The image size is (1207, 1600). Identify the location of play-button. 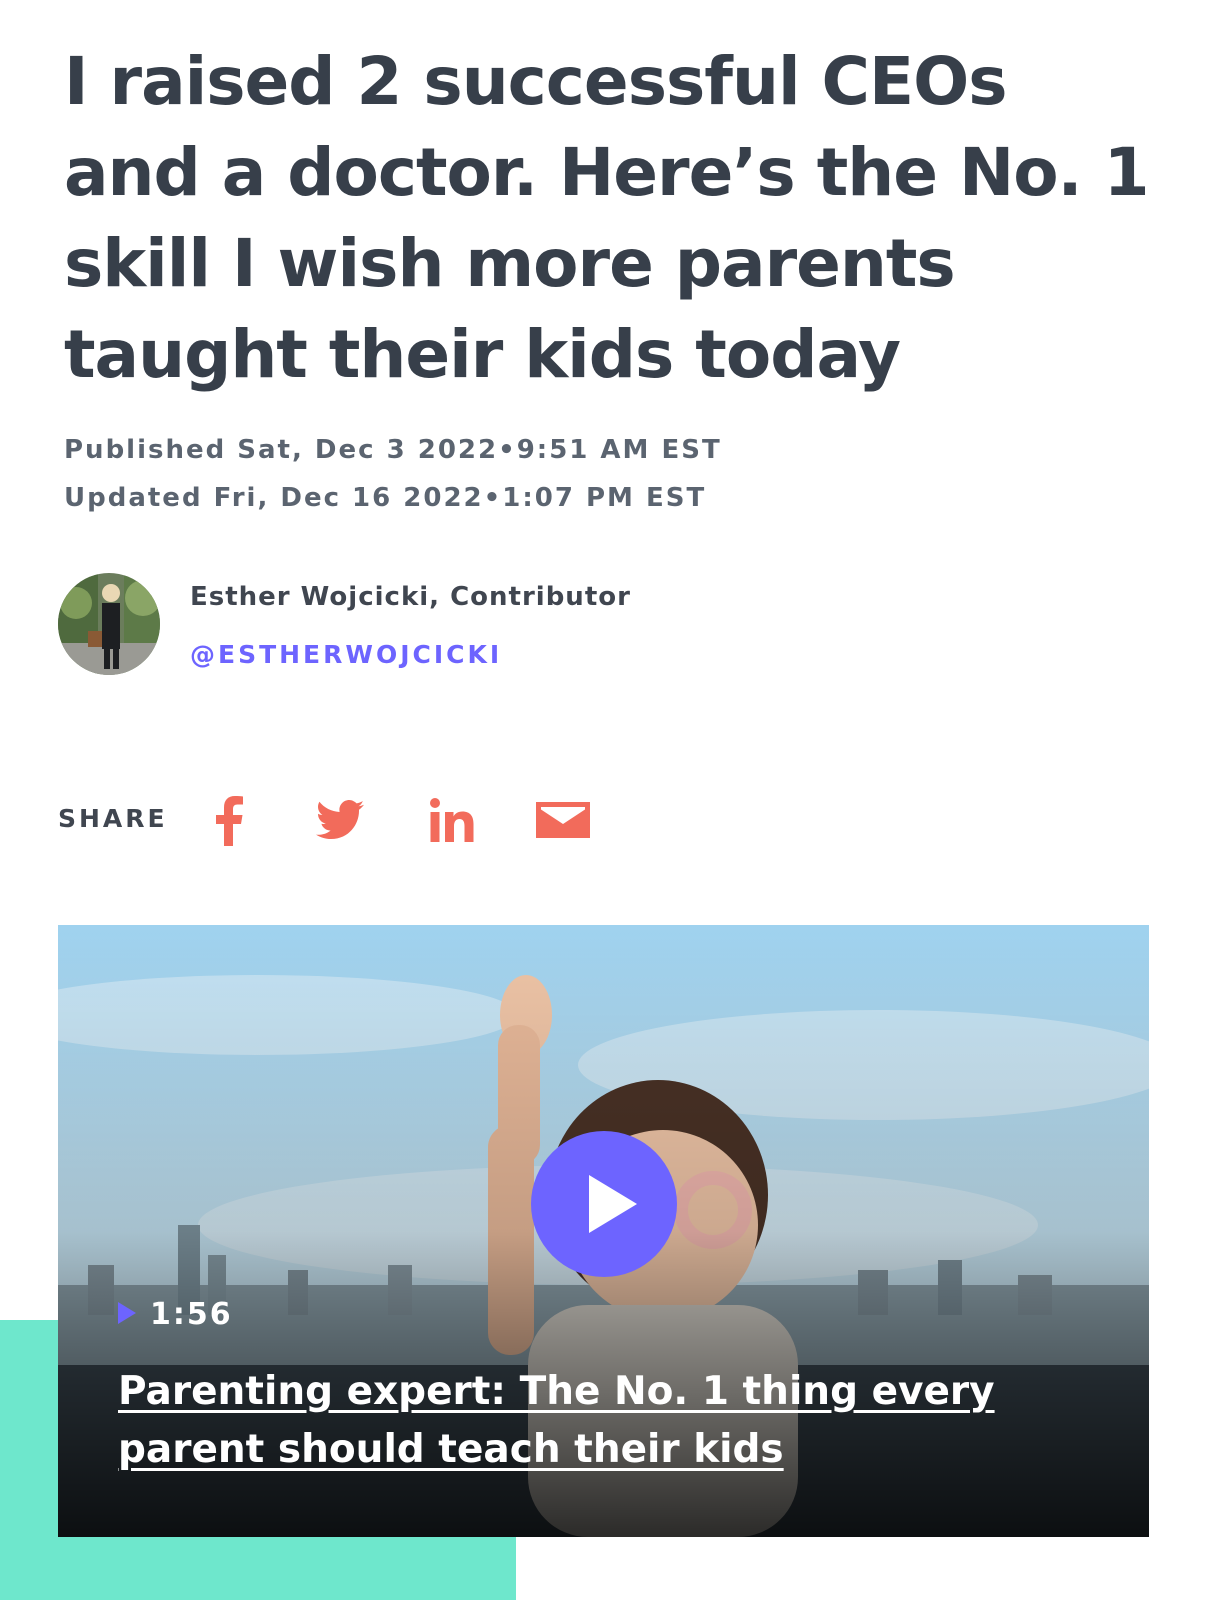
(604, 1204).